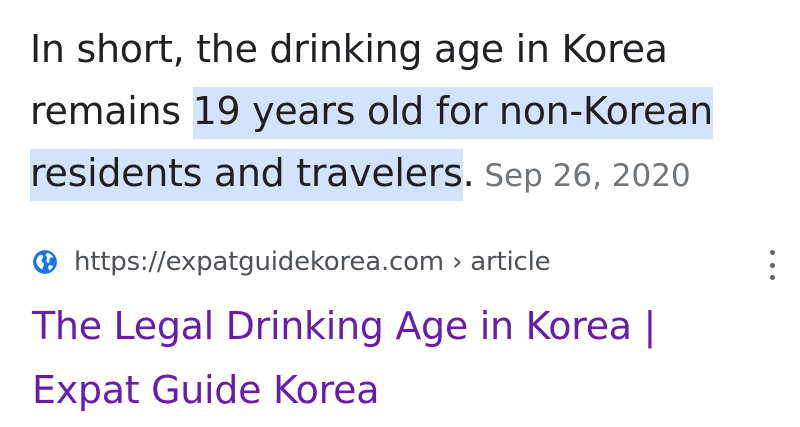 The image size is (800, 427). I want to click on globe-icon, so click(45, 262).